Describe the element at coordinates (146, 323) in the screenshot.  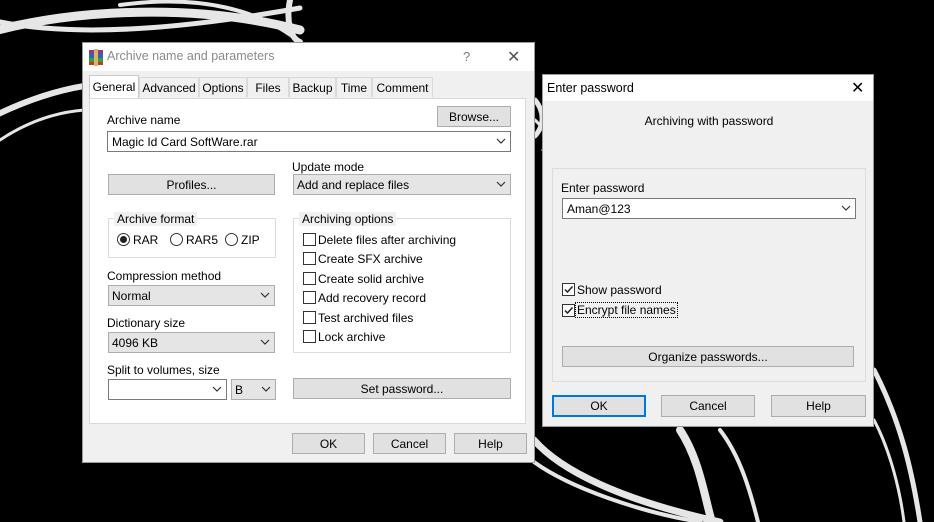
I see `dictionary-label: Dictionary size` at that location.